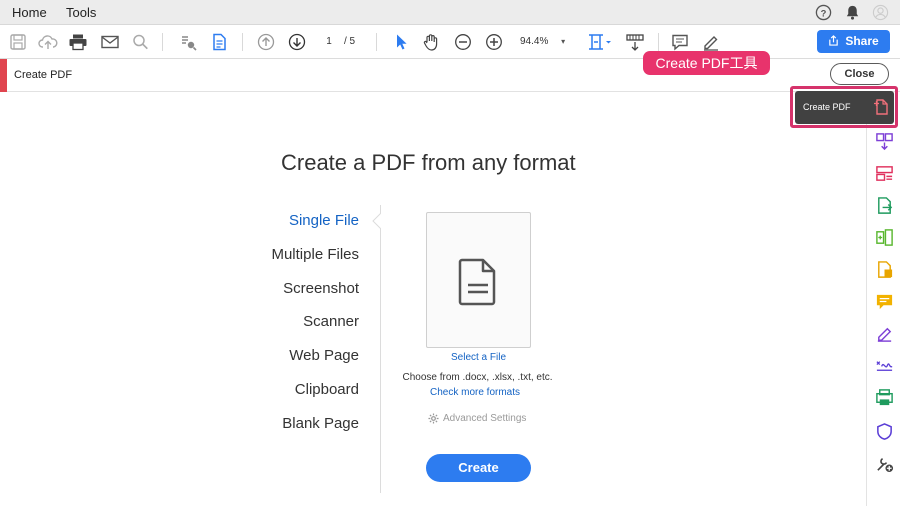 This screenshot has width=900, height=506. I want to click on annotation-label: Create PDF工具, so click(706, 63).